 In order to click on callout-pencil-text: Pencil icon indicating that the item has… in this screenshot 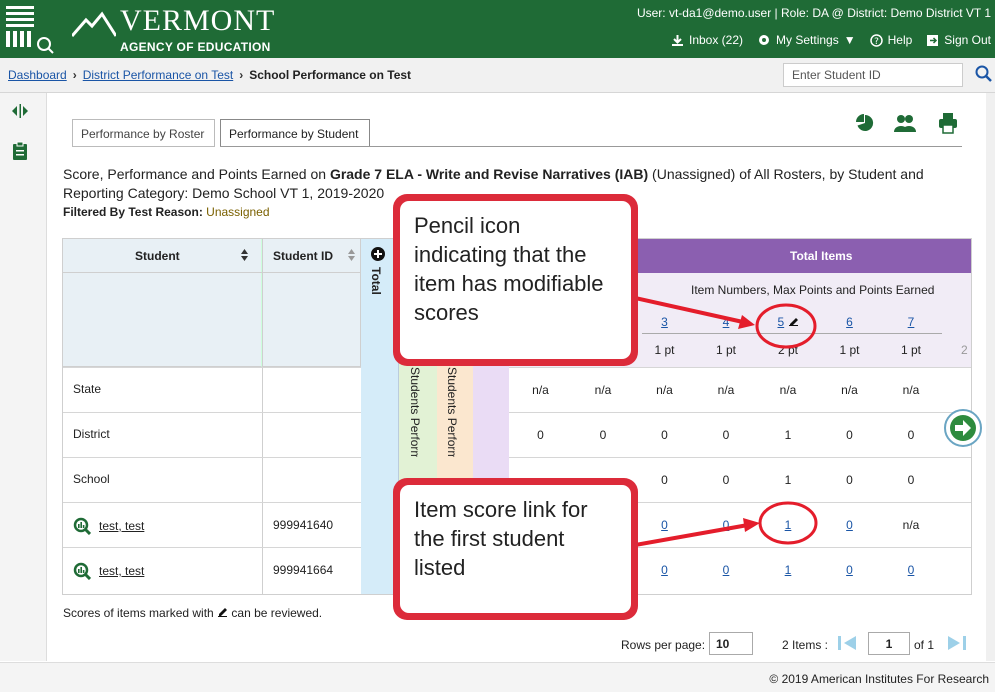, I will do `click(515, 280)`.